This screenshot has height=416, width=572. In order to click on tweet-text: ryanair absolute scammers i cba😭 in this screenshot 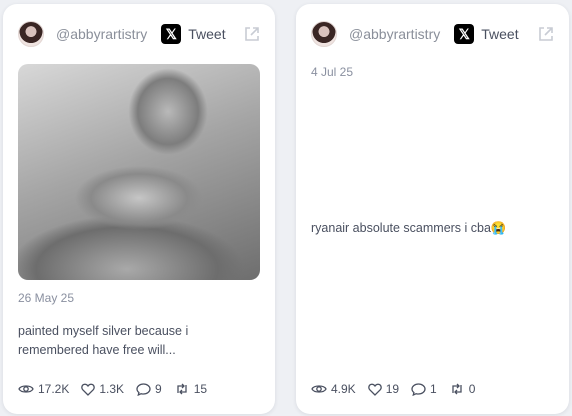, I will do `click(409, 228)`.